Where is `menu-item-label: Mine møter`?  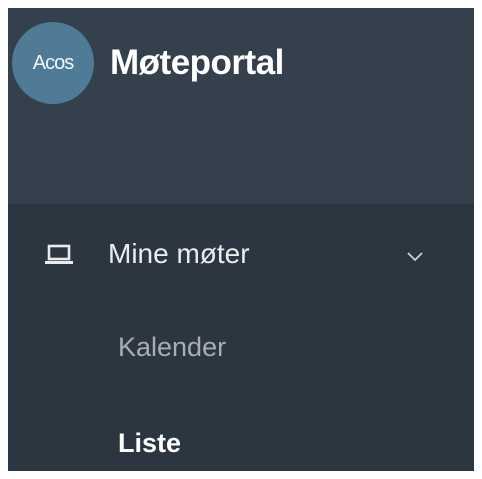 menu-item-label: Mine møter is located at coordinates (179, 253).